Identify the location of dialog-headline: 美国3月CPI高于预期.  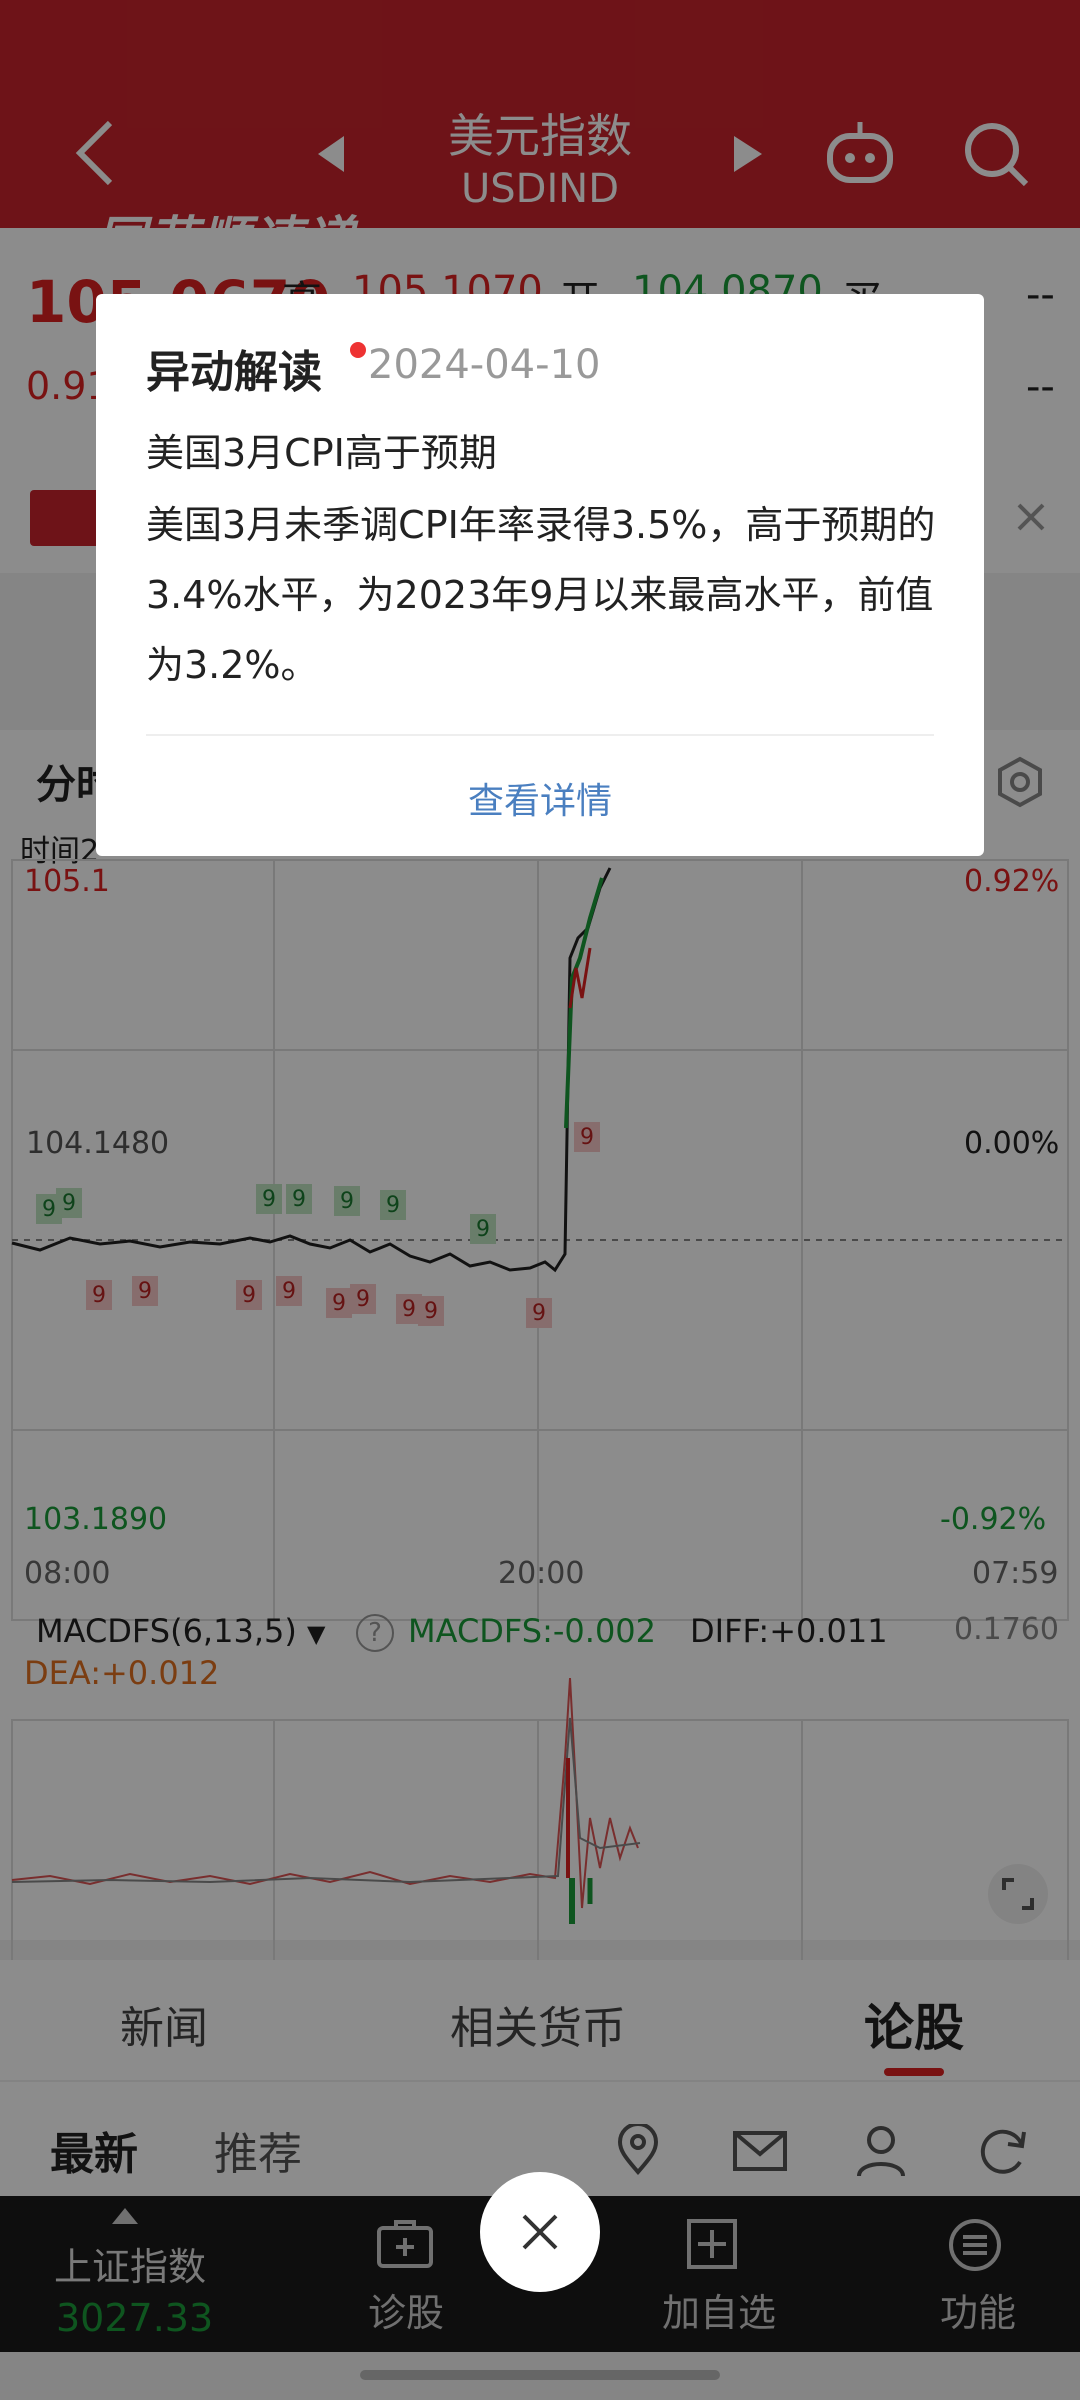
(321, 453).